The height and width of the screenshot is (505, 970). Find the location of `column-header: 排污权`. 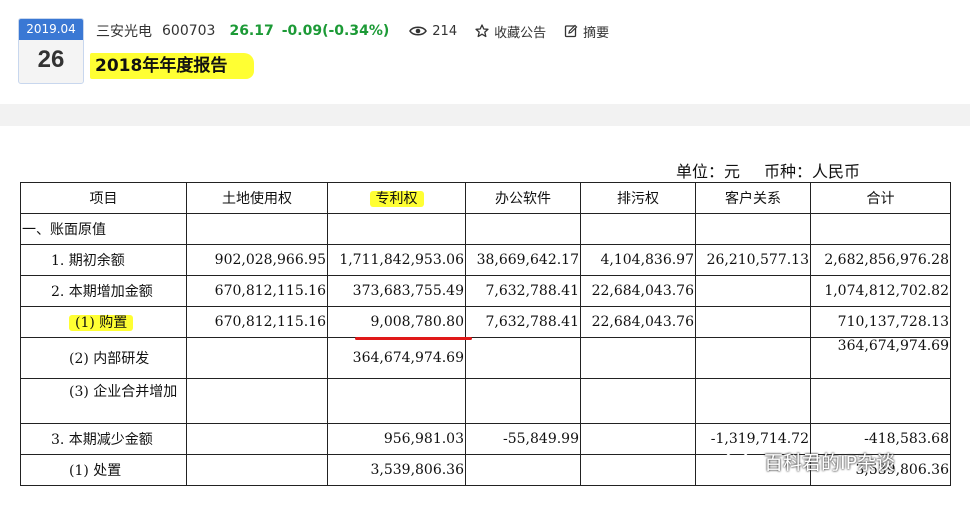

column-header: 排污权 is located at coordinates (638, 198).